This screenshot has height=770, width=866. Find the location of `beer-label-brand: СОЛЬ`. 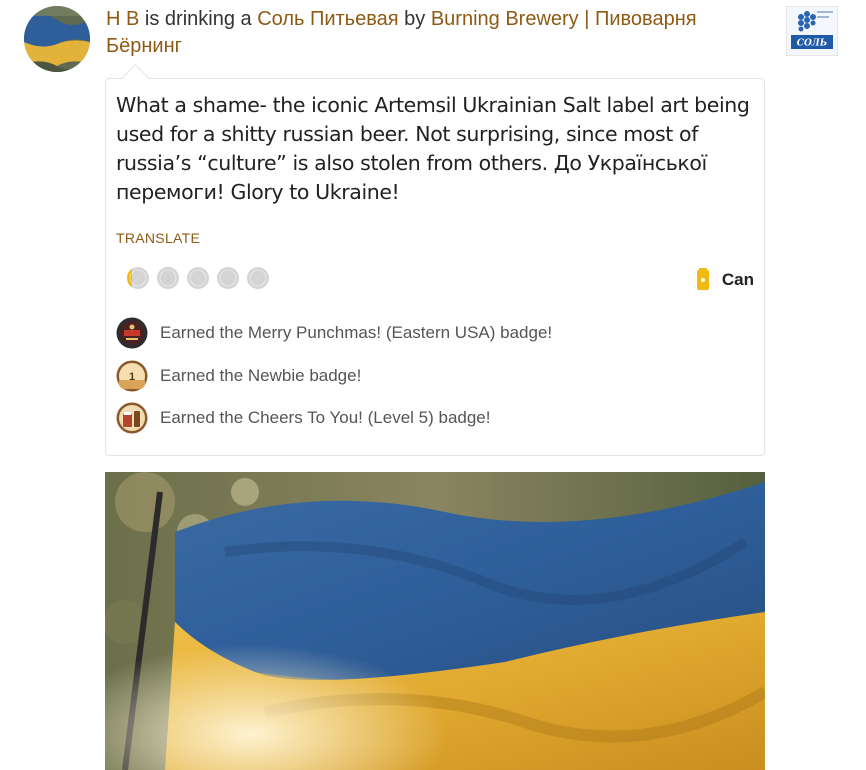

beer-label-brand: СОЛЬ is located at coordinates (812, 44).